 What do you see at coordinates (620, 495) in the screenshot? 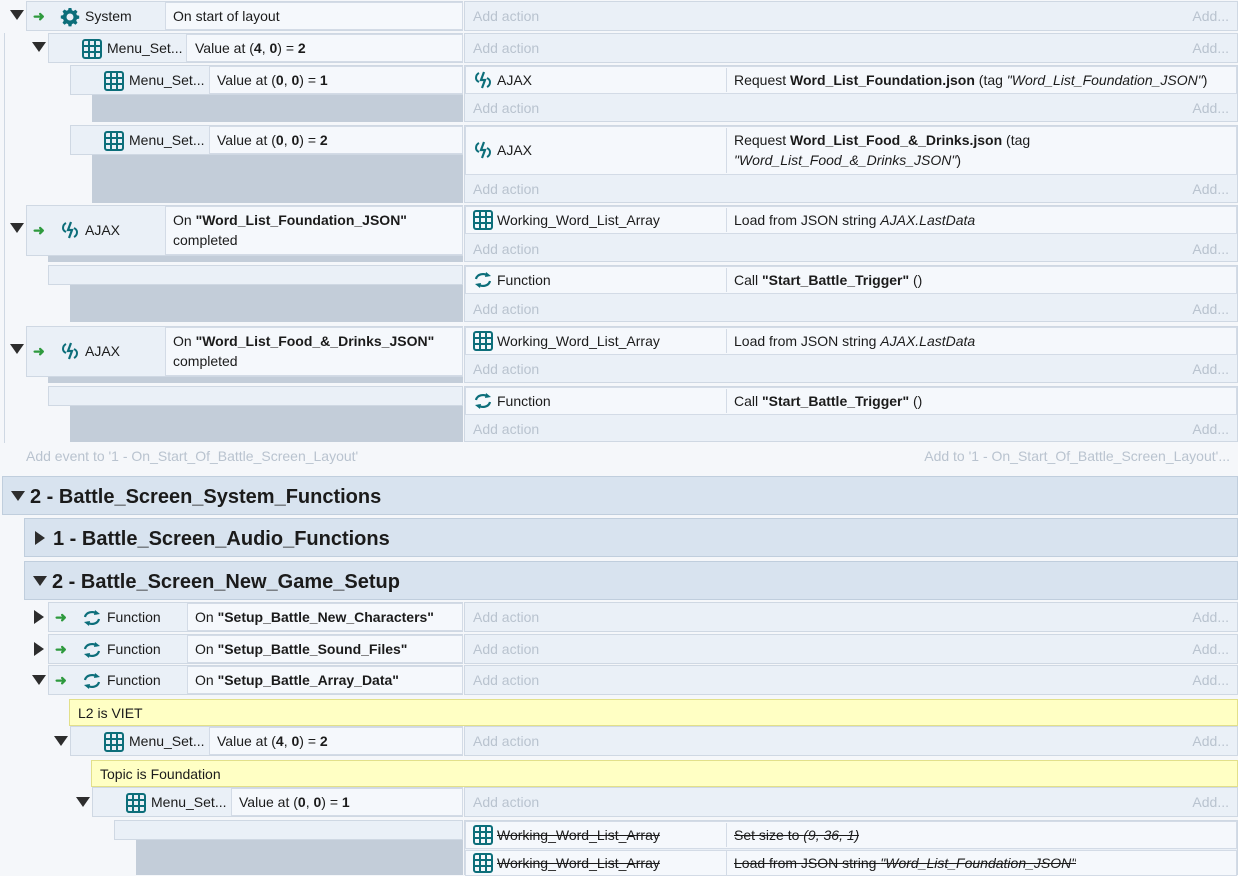
I see `group-header-system-functions: 2 - Battle_Screen_System_Functions` at bounding box center [620, 495].